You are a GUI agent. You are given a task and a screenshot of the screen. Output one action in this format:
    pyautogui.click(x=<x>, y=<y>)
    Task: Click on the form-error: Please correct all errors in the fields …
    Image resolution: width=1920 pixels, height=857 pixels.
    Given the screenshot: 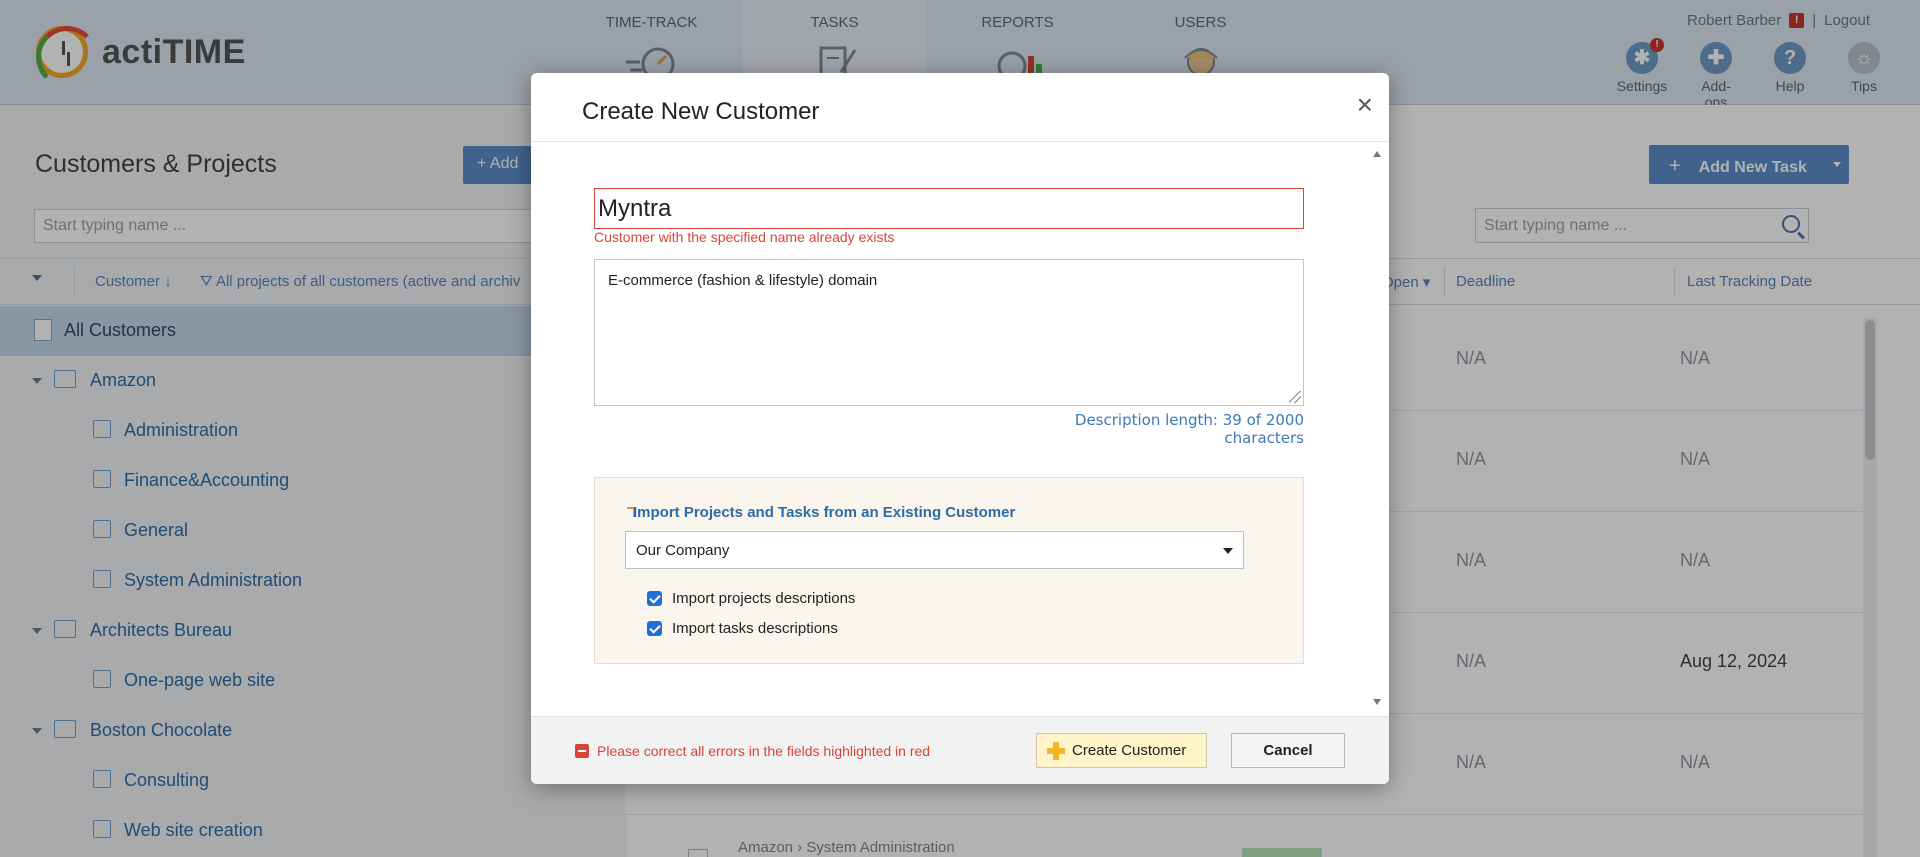 What is the action you would take?
    pyautogui.click(x=752, y=751)
    